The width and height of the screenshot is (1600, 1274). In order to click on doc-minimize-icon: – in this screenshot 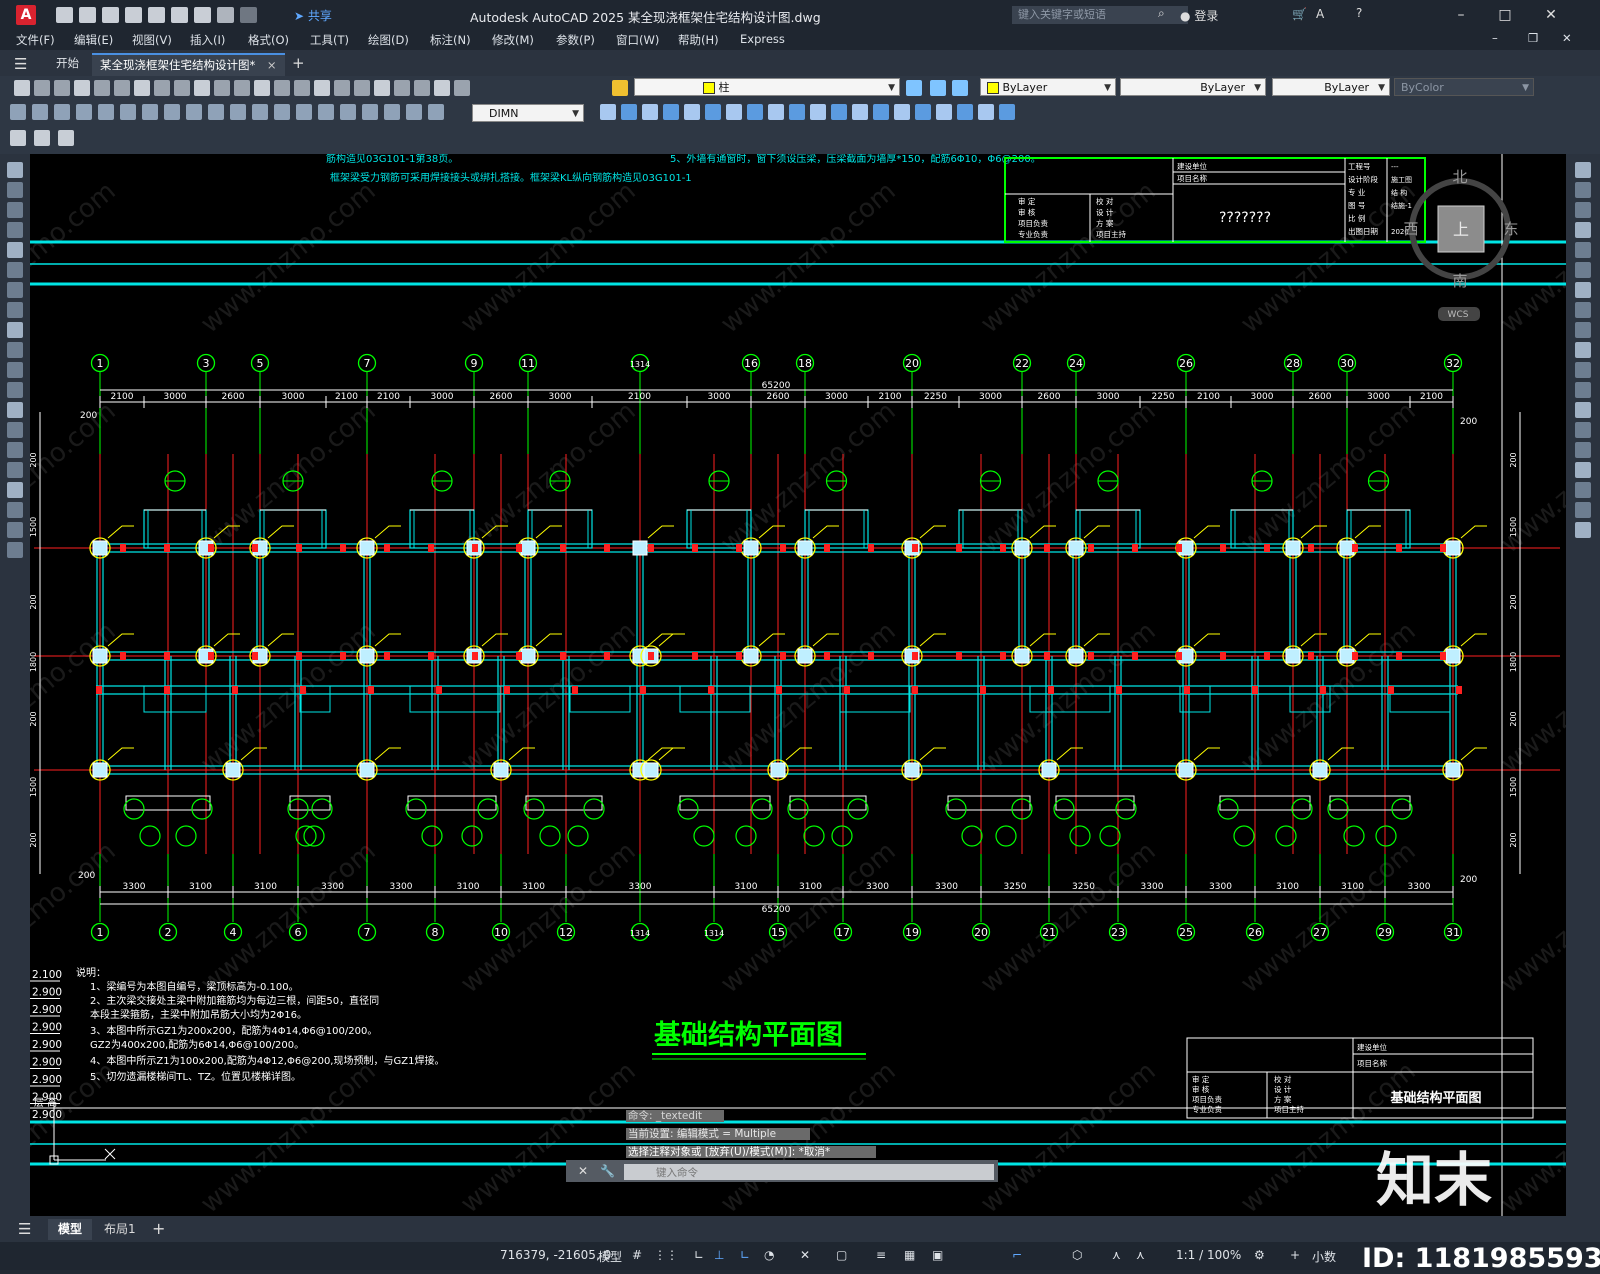, I will do `click(1495, 38)`.